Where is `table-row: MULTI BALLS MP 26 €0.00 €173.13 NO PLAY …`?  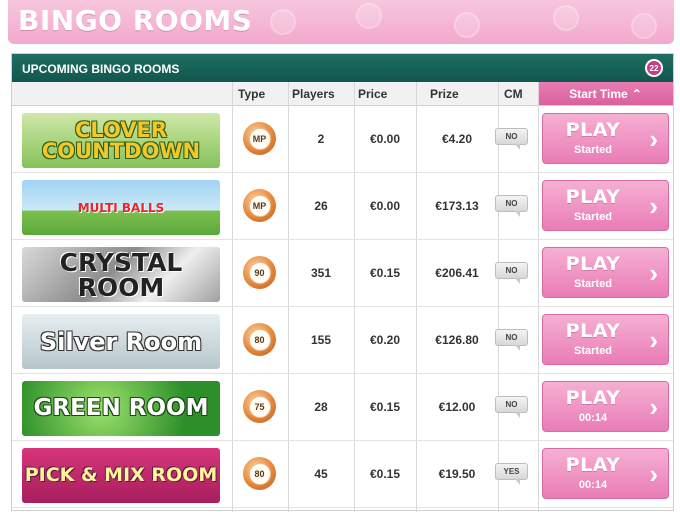
table-row: MULTI BALLS MP 26 €0.00 €173.13 NO PLAY … is located at coordinates (342, 206).